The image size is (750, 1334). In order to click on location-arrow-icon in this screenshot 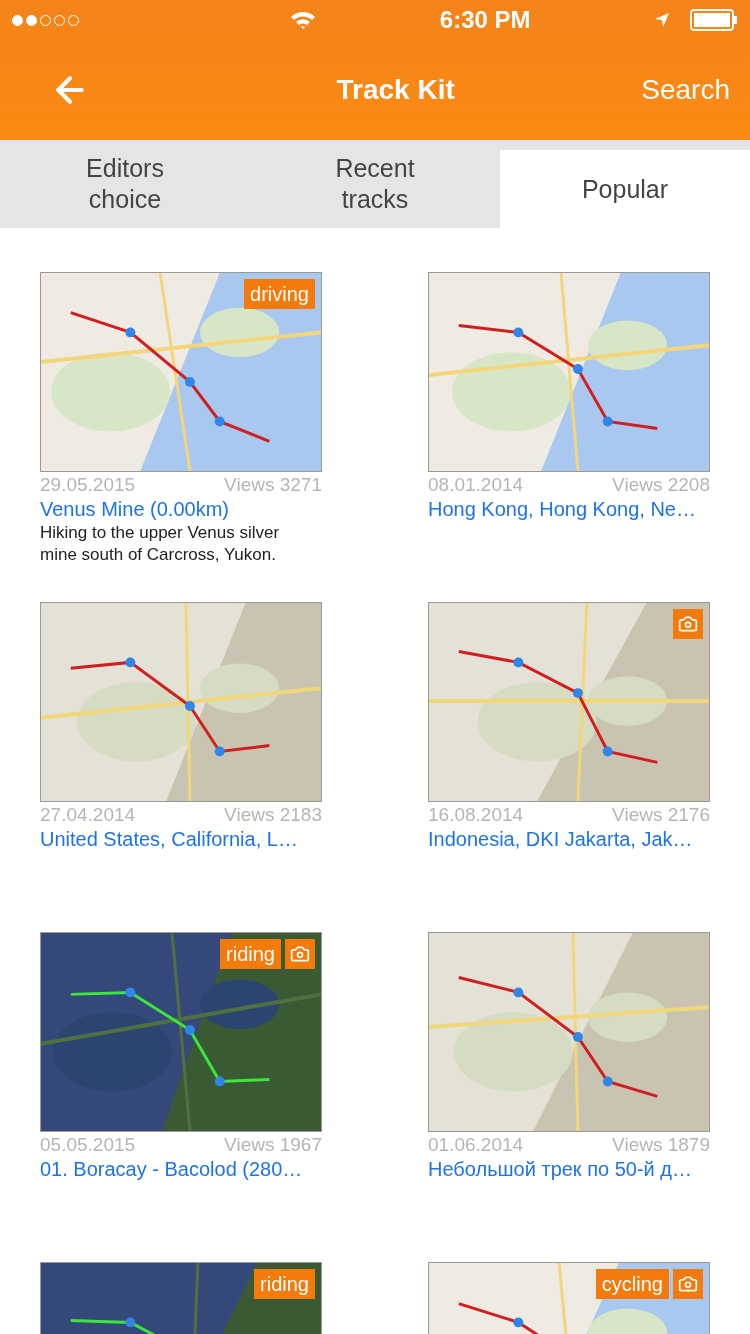, I will do `click(661, 20)`.